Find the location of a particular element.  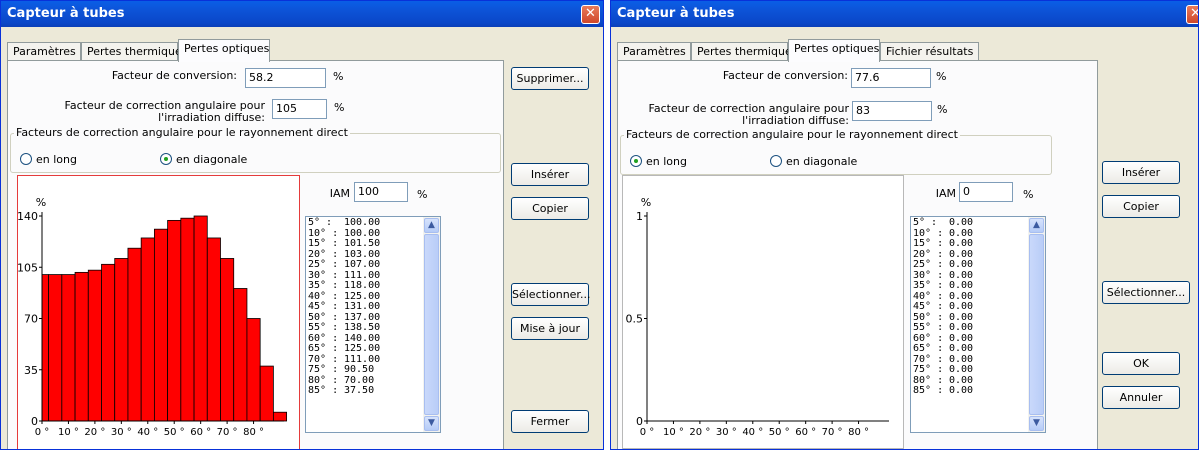

x-tick-label: 10 ° is located at coordinates (68, 432).